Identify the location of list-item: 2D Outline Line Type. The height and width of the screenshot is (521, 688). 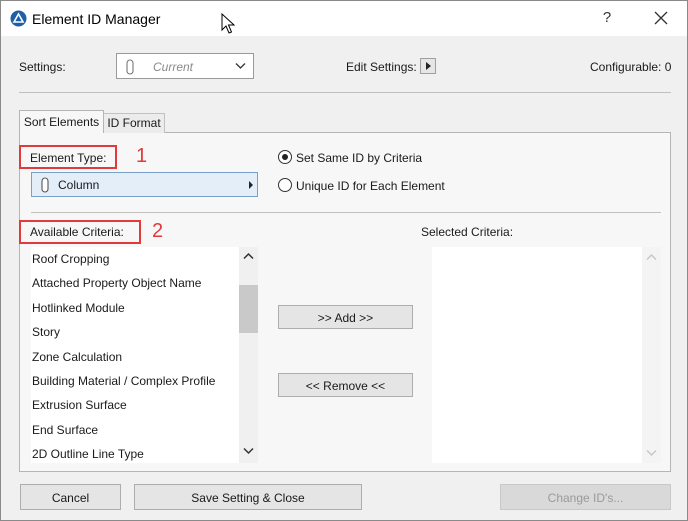
(88, 455).